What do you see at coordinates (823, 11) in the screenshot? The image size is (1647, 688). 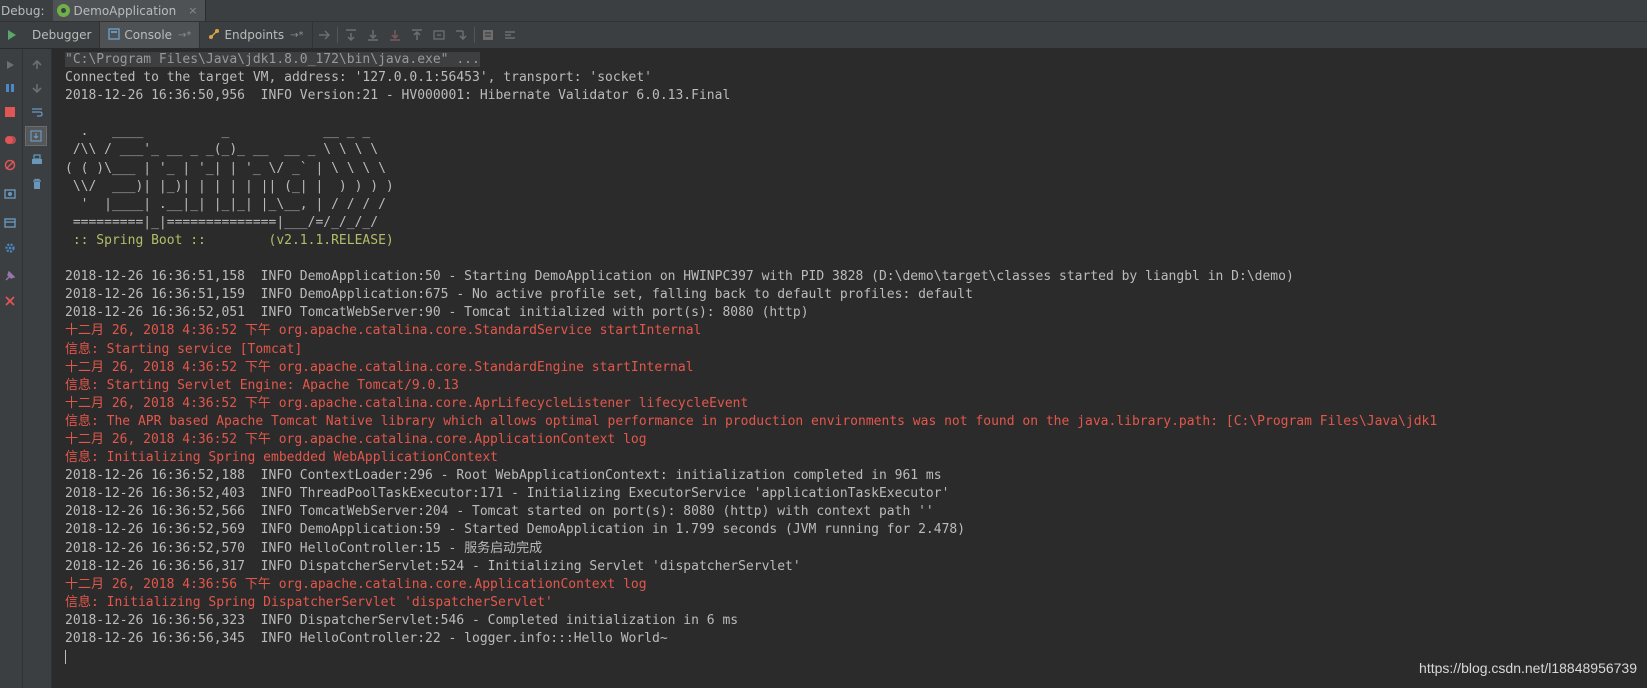 I see `debug-title-bar: Debug: DemoApplication ×` at bounding box center [823, 11].